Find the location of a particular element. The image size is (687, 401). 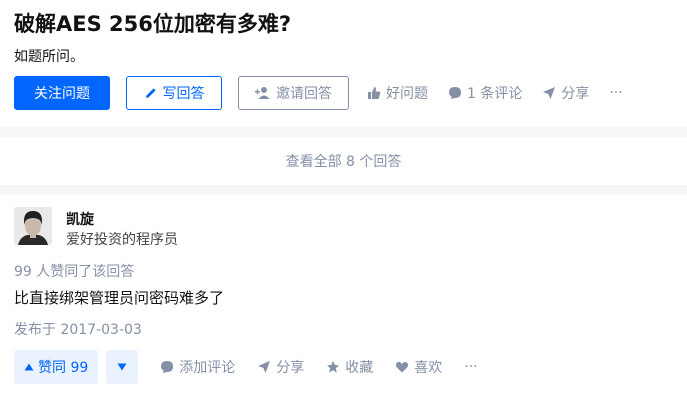

follow-question-label: 关注问题 is located at coordinates (62, 94).